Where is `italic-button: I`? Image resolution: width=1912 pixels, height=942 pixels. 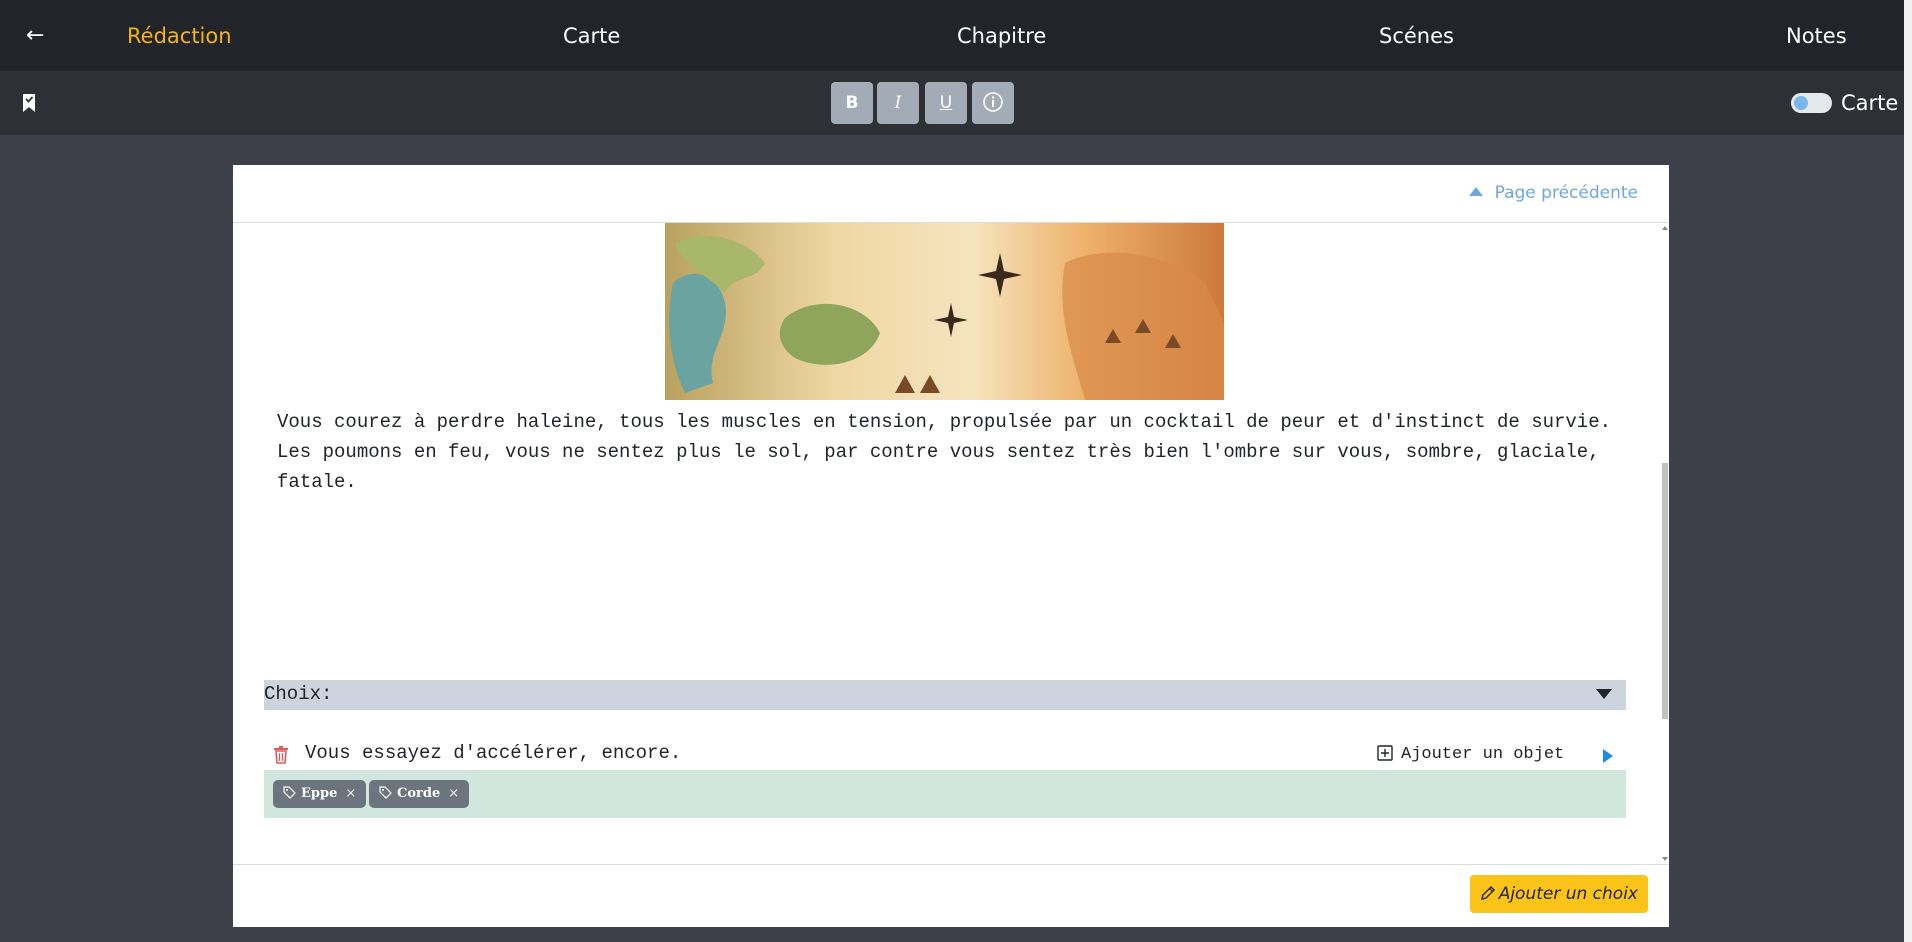 italic-button: I is located at coordinates (898, 103).